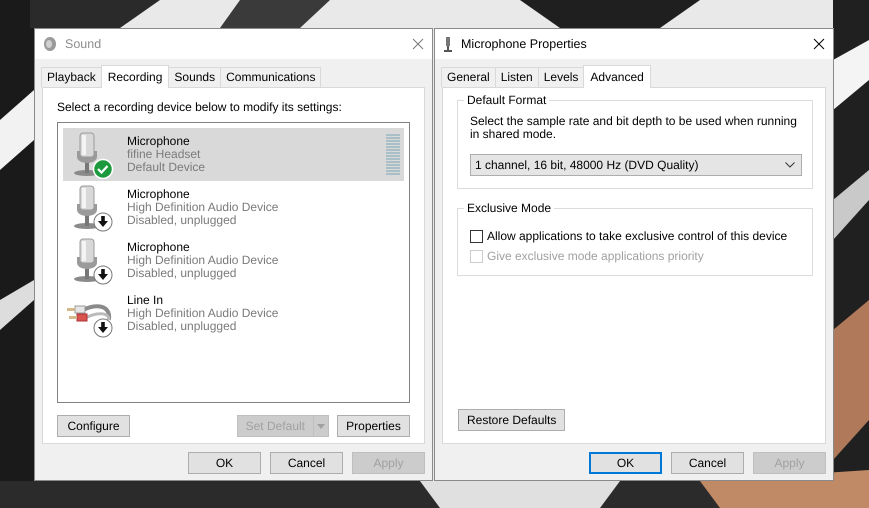  I want to click on restore-defaults-button: Restore Defaults, so click(512, 420).